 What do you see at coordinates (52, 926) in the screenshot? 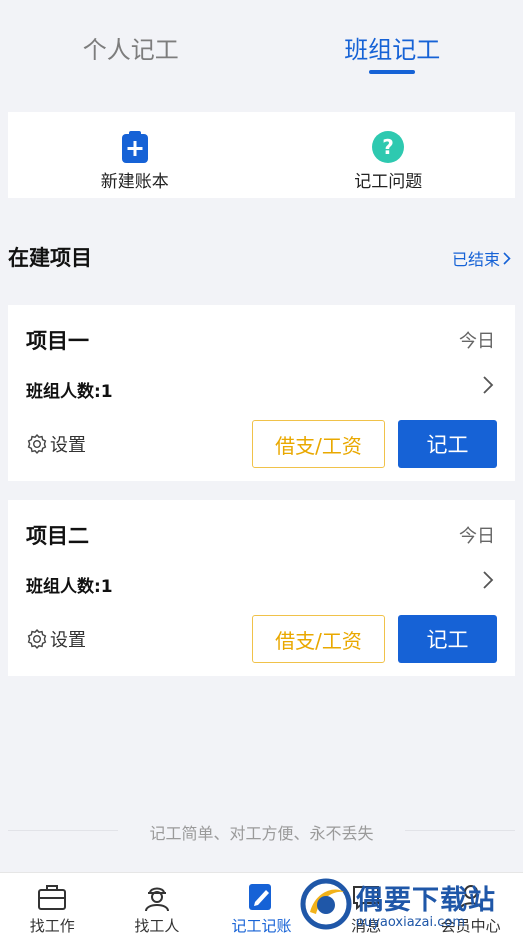
I see `nav-label: 找工作` at bounding box center [52, 926].